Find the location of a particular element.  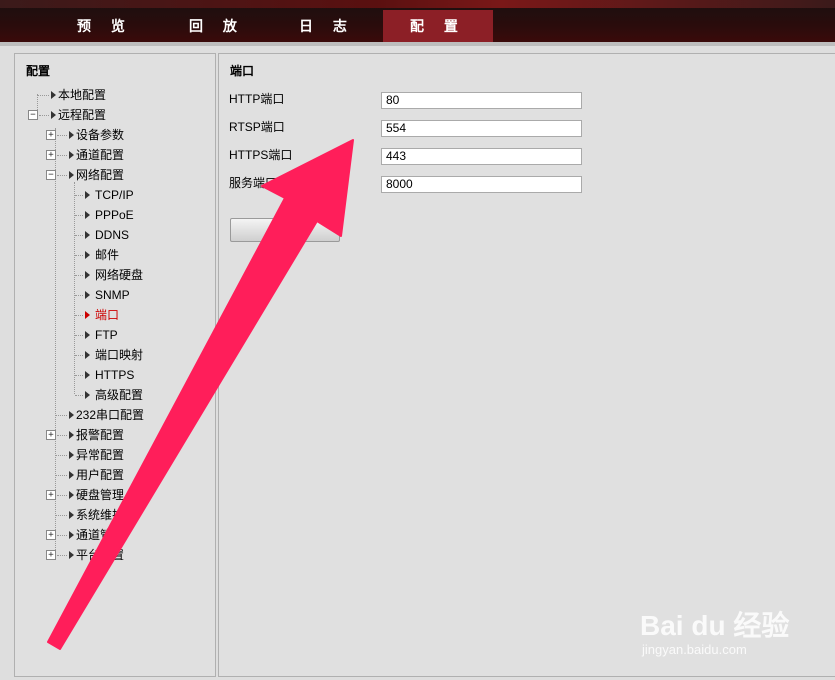

baidu-jingyan-watermark: Bai du 经验 jingyan.baidu.com is located at coordinates (733, 626).